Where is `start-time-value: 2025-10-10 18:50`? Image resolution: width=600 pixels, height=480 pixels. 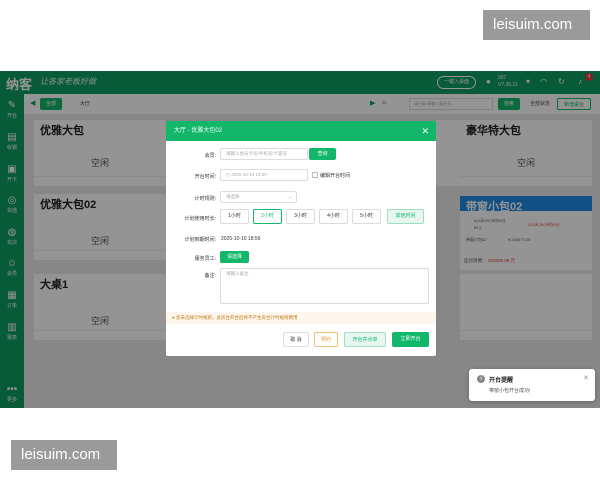 start-time-value: 2025-10-10 18:50 is located at coordinates (249, 174).